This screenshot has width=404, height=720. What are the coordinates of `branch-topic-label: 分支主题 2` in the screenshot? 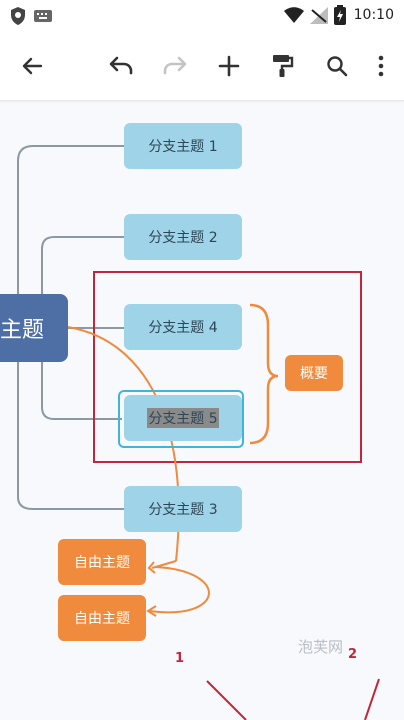 It's located at (183, 238).